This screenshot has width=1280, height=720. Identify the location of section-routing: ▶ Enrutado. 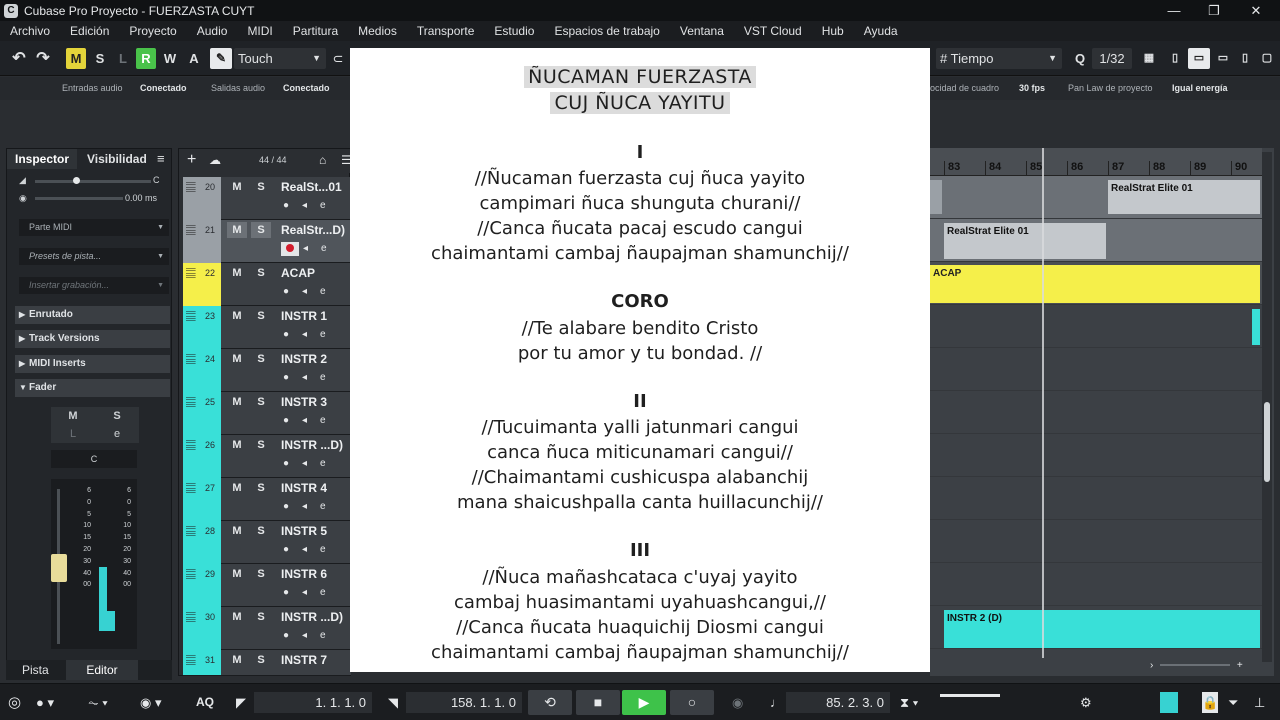
(92, 315).